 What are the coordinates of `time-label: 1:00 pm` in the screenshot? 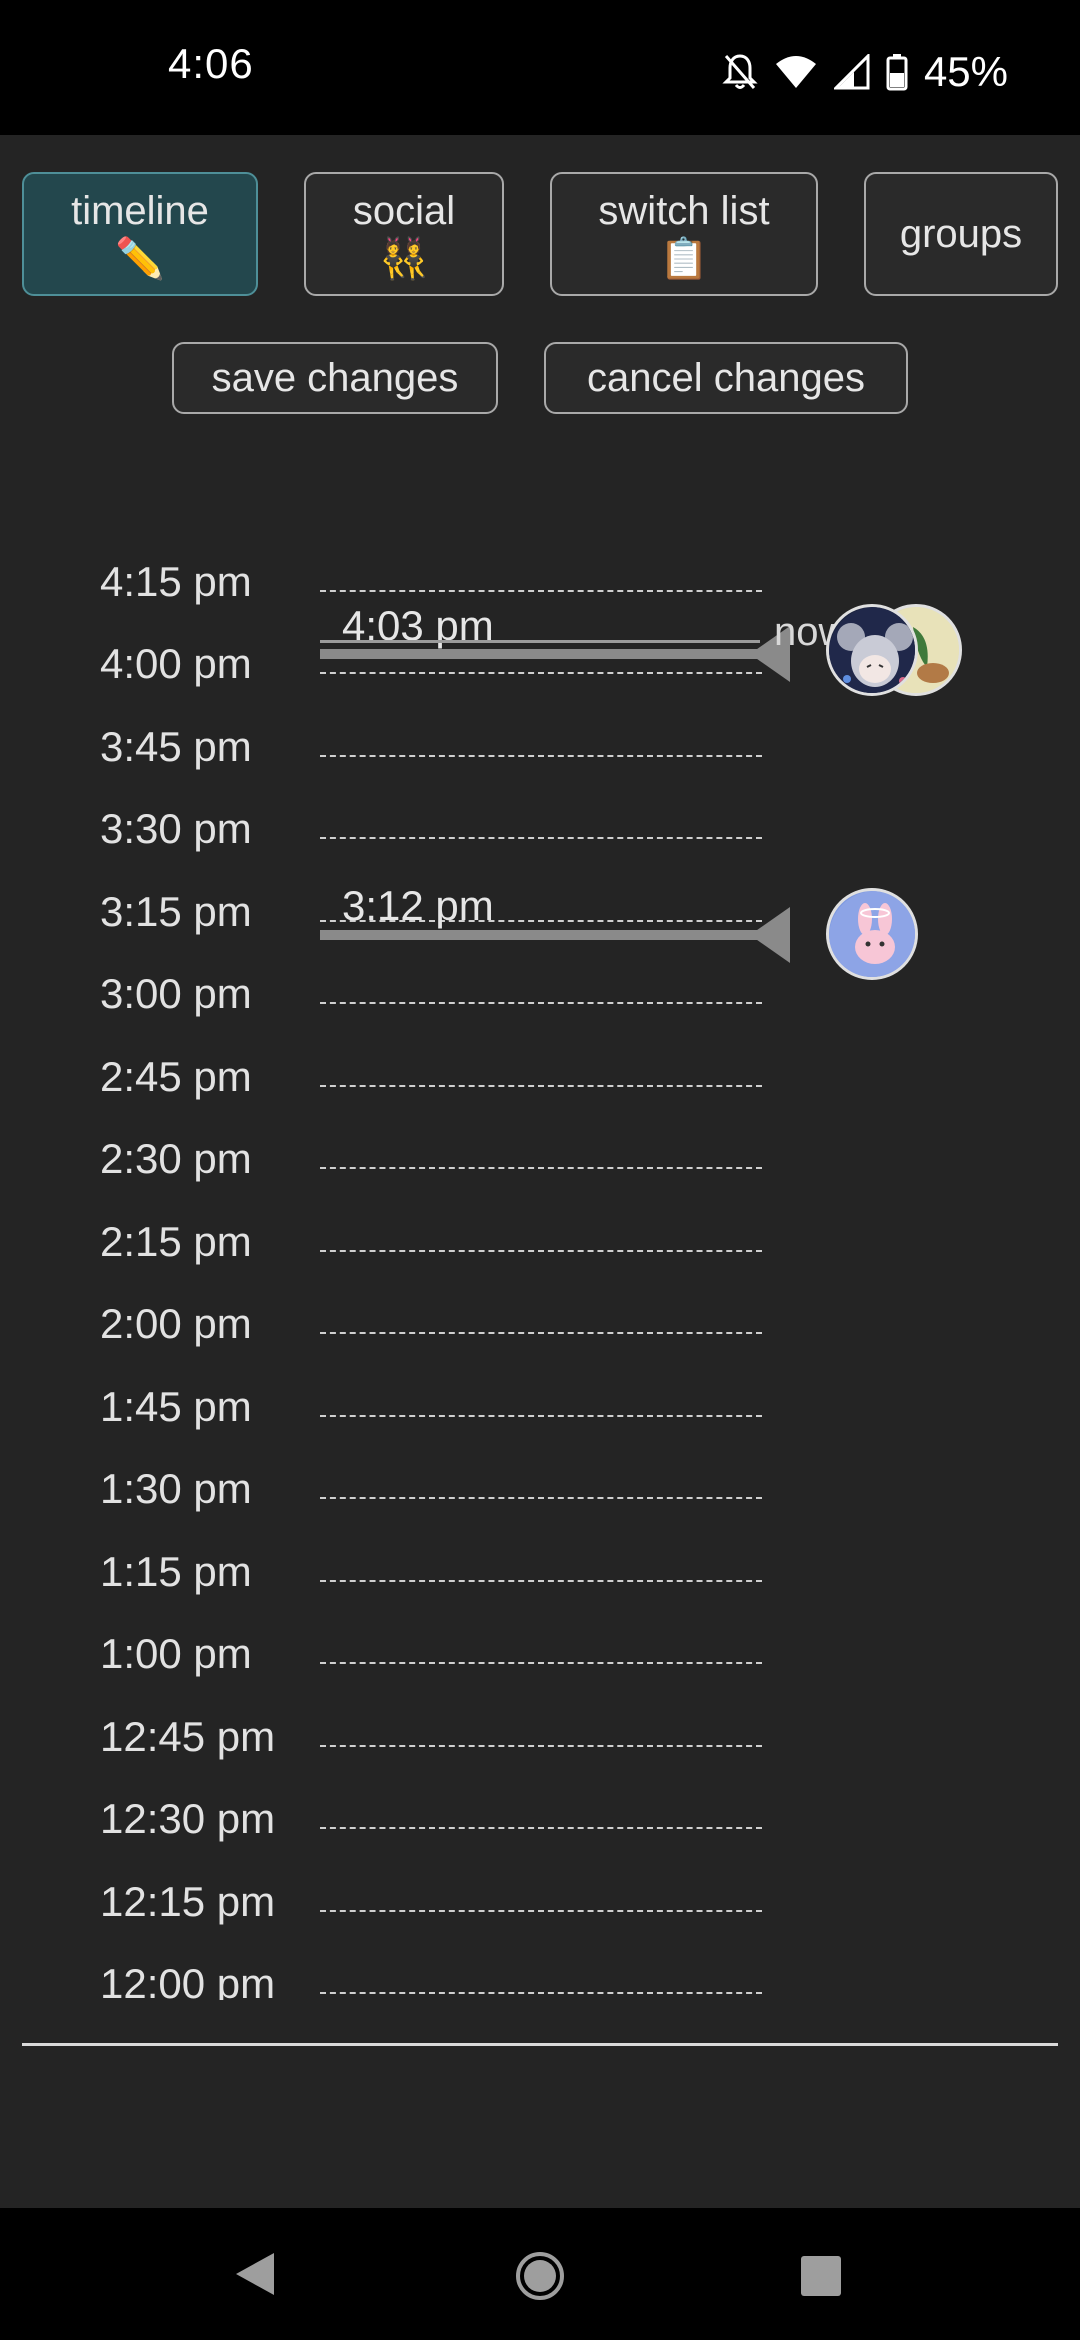 It's located at (176, 1653).